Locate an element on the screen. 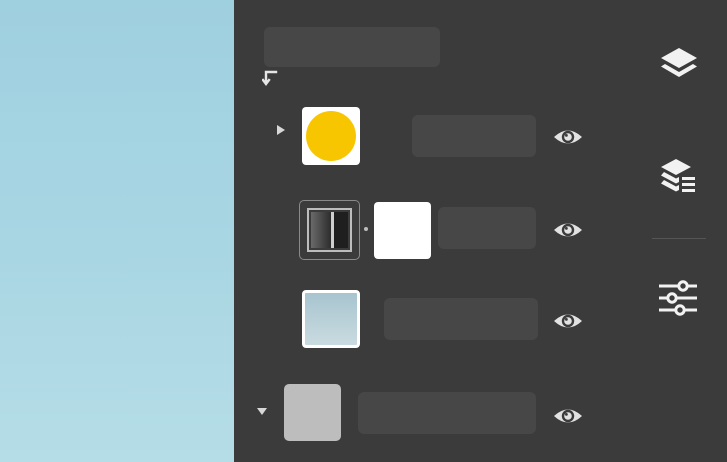  layer-thumbnail-circle is located at coordinates (331, 136).